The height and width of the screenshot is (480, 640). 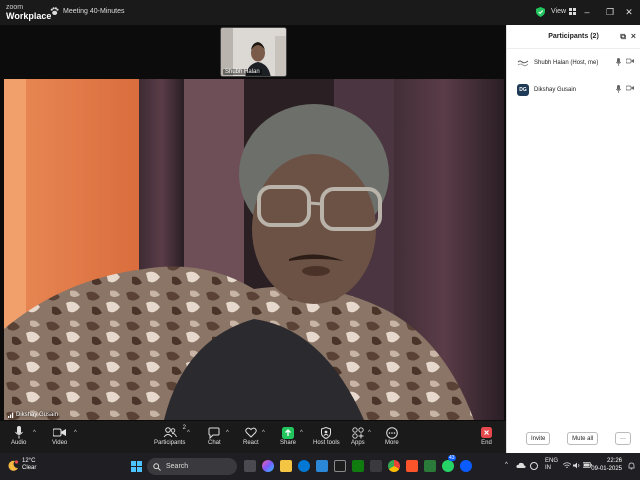 What do you see at coordinates (214, 443) in the screenshot?
I see `chat-label: Chat` at bounding box center [214, 443].